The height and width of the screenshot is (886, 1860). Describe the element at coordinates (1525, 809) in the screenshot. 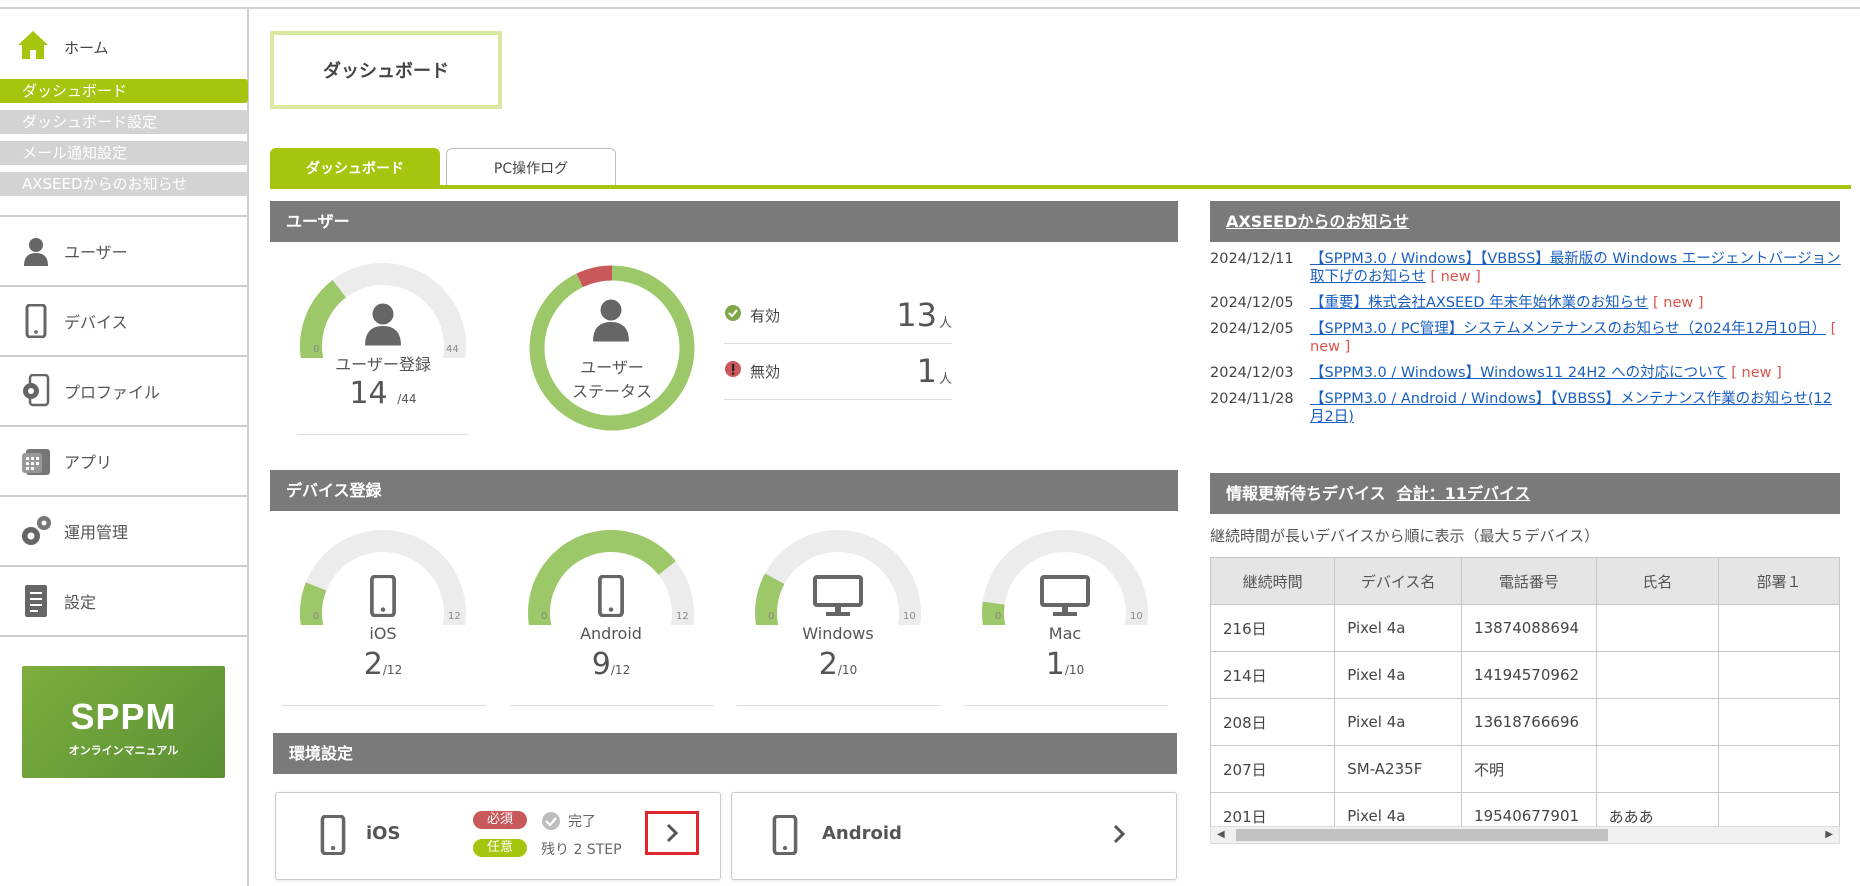

I see `table-row: 201日 Pixel 4a 19540677901 あああ` at that location.